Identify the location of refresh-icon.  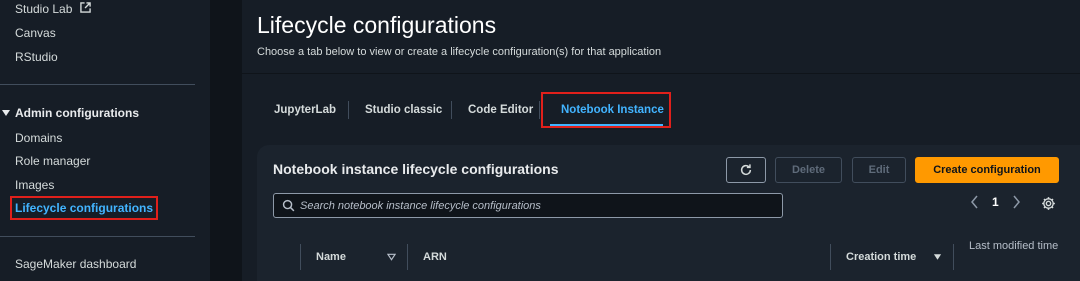
(746, 170).